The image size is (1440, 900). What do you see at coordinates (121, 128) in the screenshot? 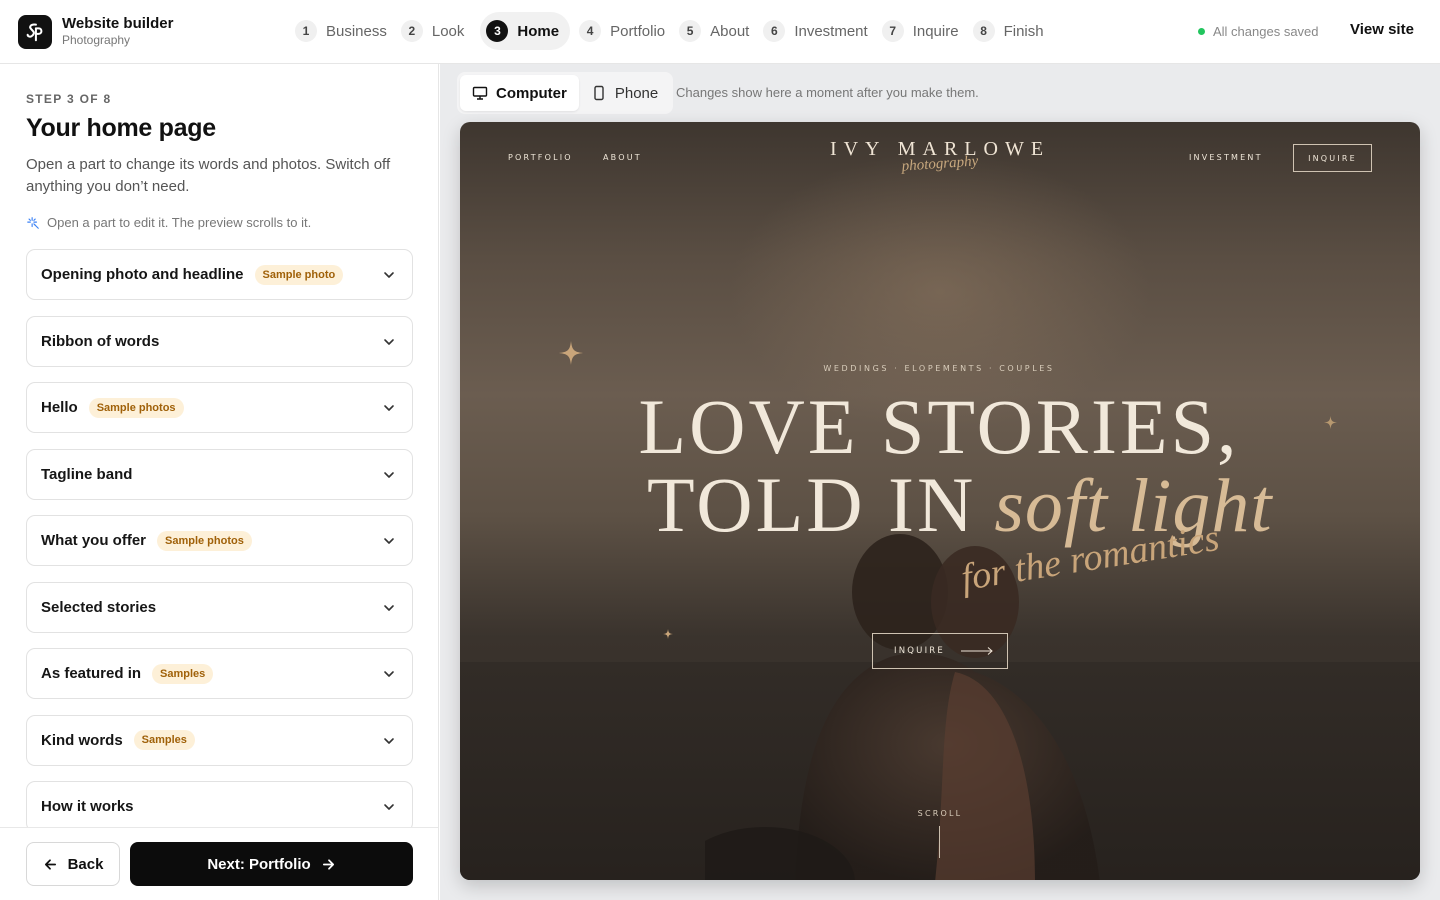
I see `page-title: Your home page` at bounding box center [121, 128].